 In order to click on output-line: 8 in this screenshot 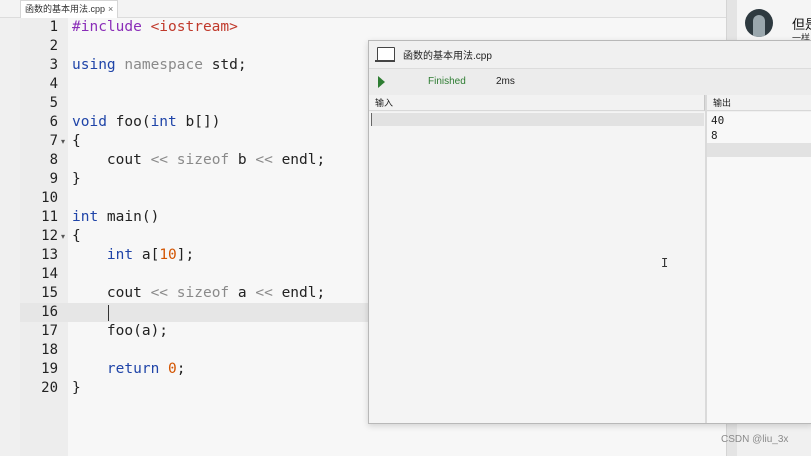, I will do `click(714, 135)`.